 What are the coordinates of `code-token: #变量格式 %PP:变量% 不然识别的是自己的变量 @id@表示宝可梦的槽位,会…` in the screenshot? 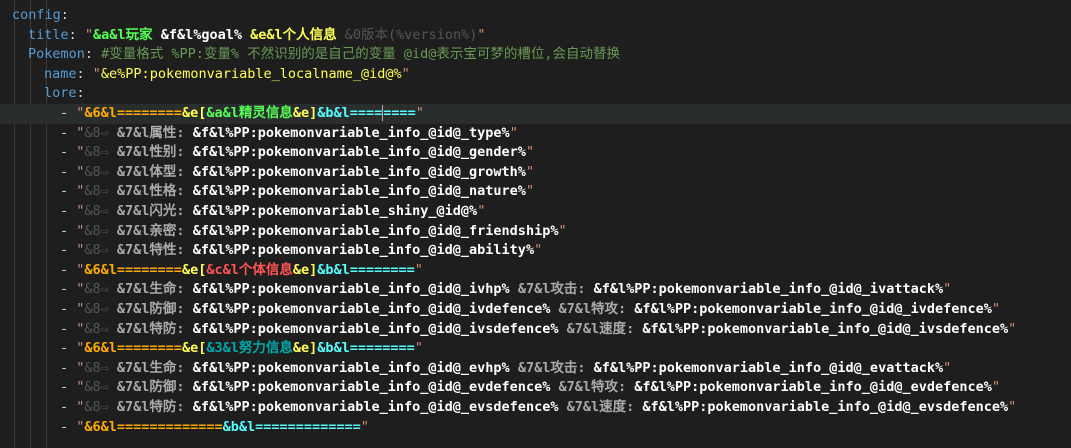 It's located at (360, 54).